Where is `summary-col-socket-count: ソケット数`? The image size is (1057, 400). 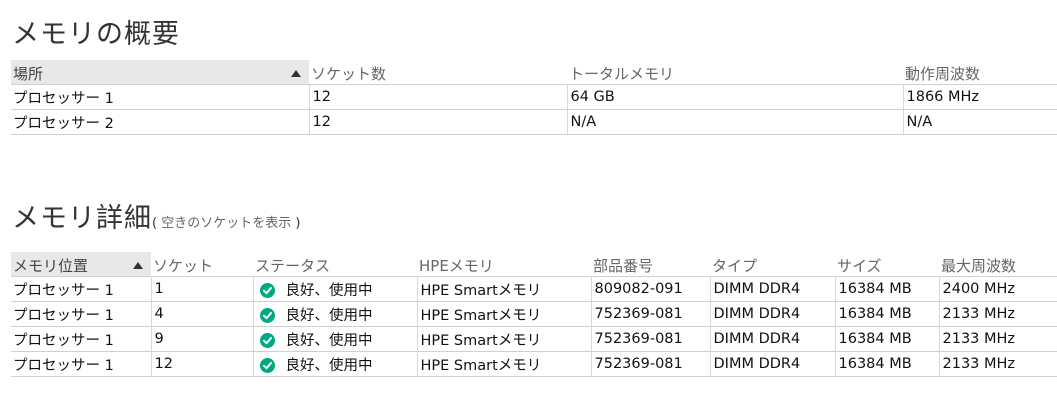 summary-col-socket-count: ソケット数 is located at coordinates (438, 72).